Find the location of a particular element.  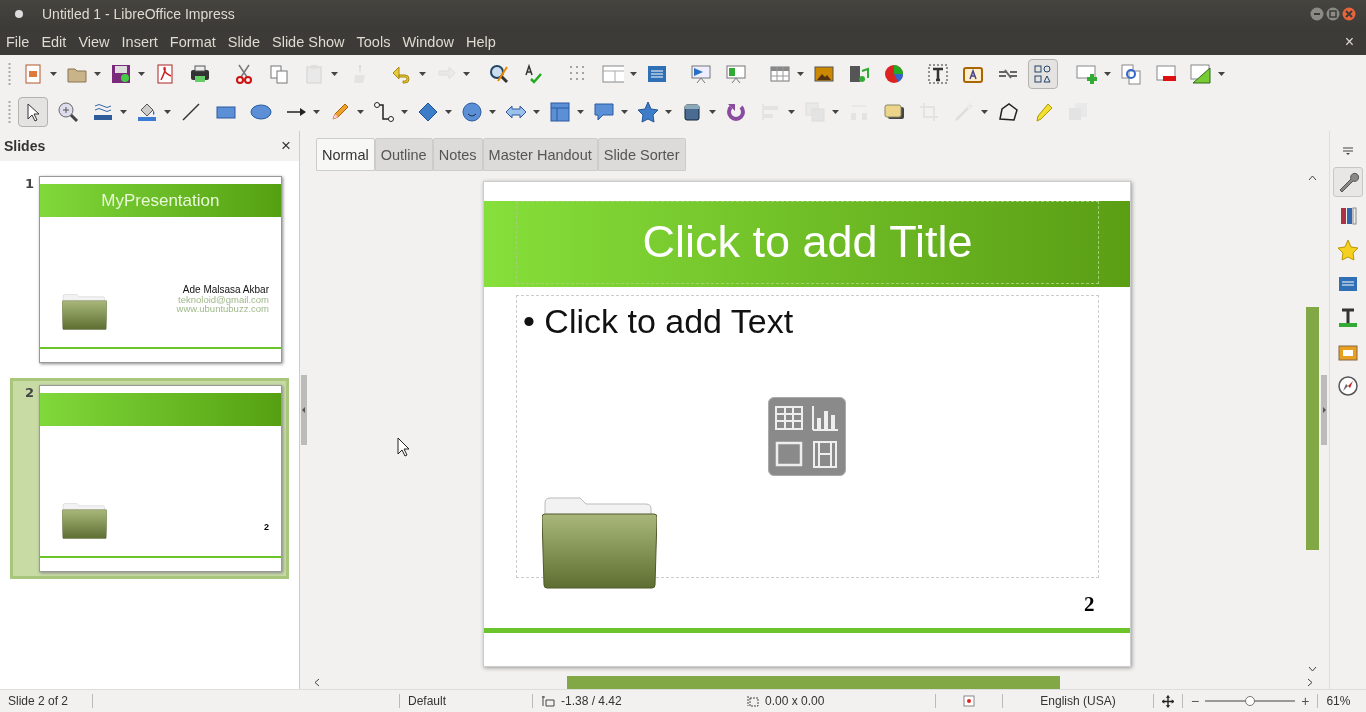

slide-thumbnail-row: 2 2 is located at coordinates (149, 478).